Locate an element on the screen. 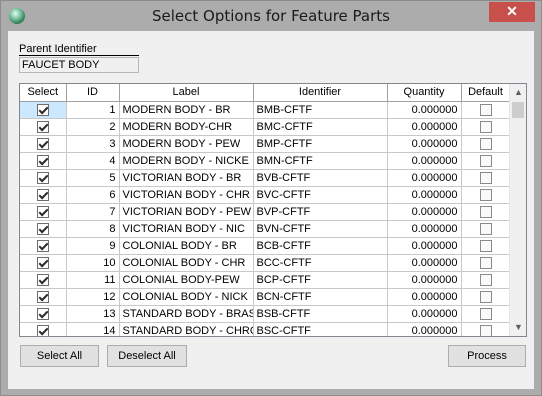  id-cell: 4 is located at coordinates (93, 161).